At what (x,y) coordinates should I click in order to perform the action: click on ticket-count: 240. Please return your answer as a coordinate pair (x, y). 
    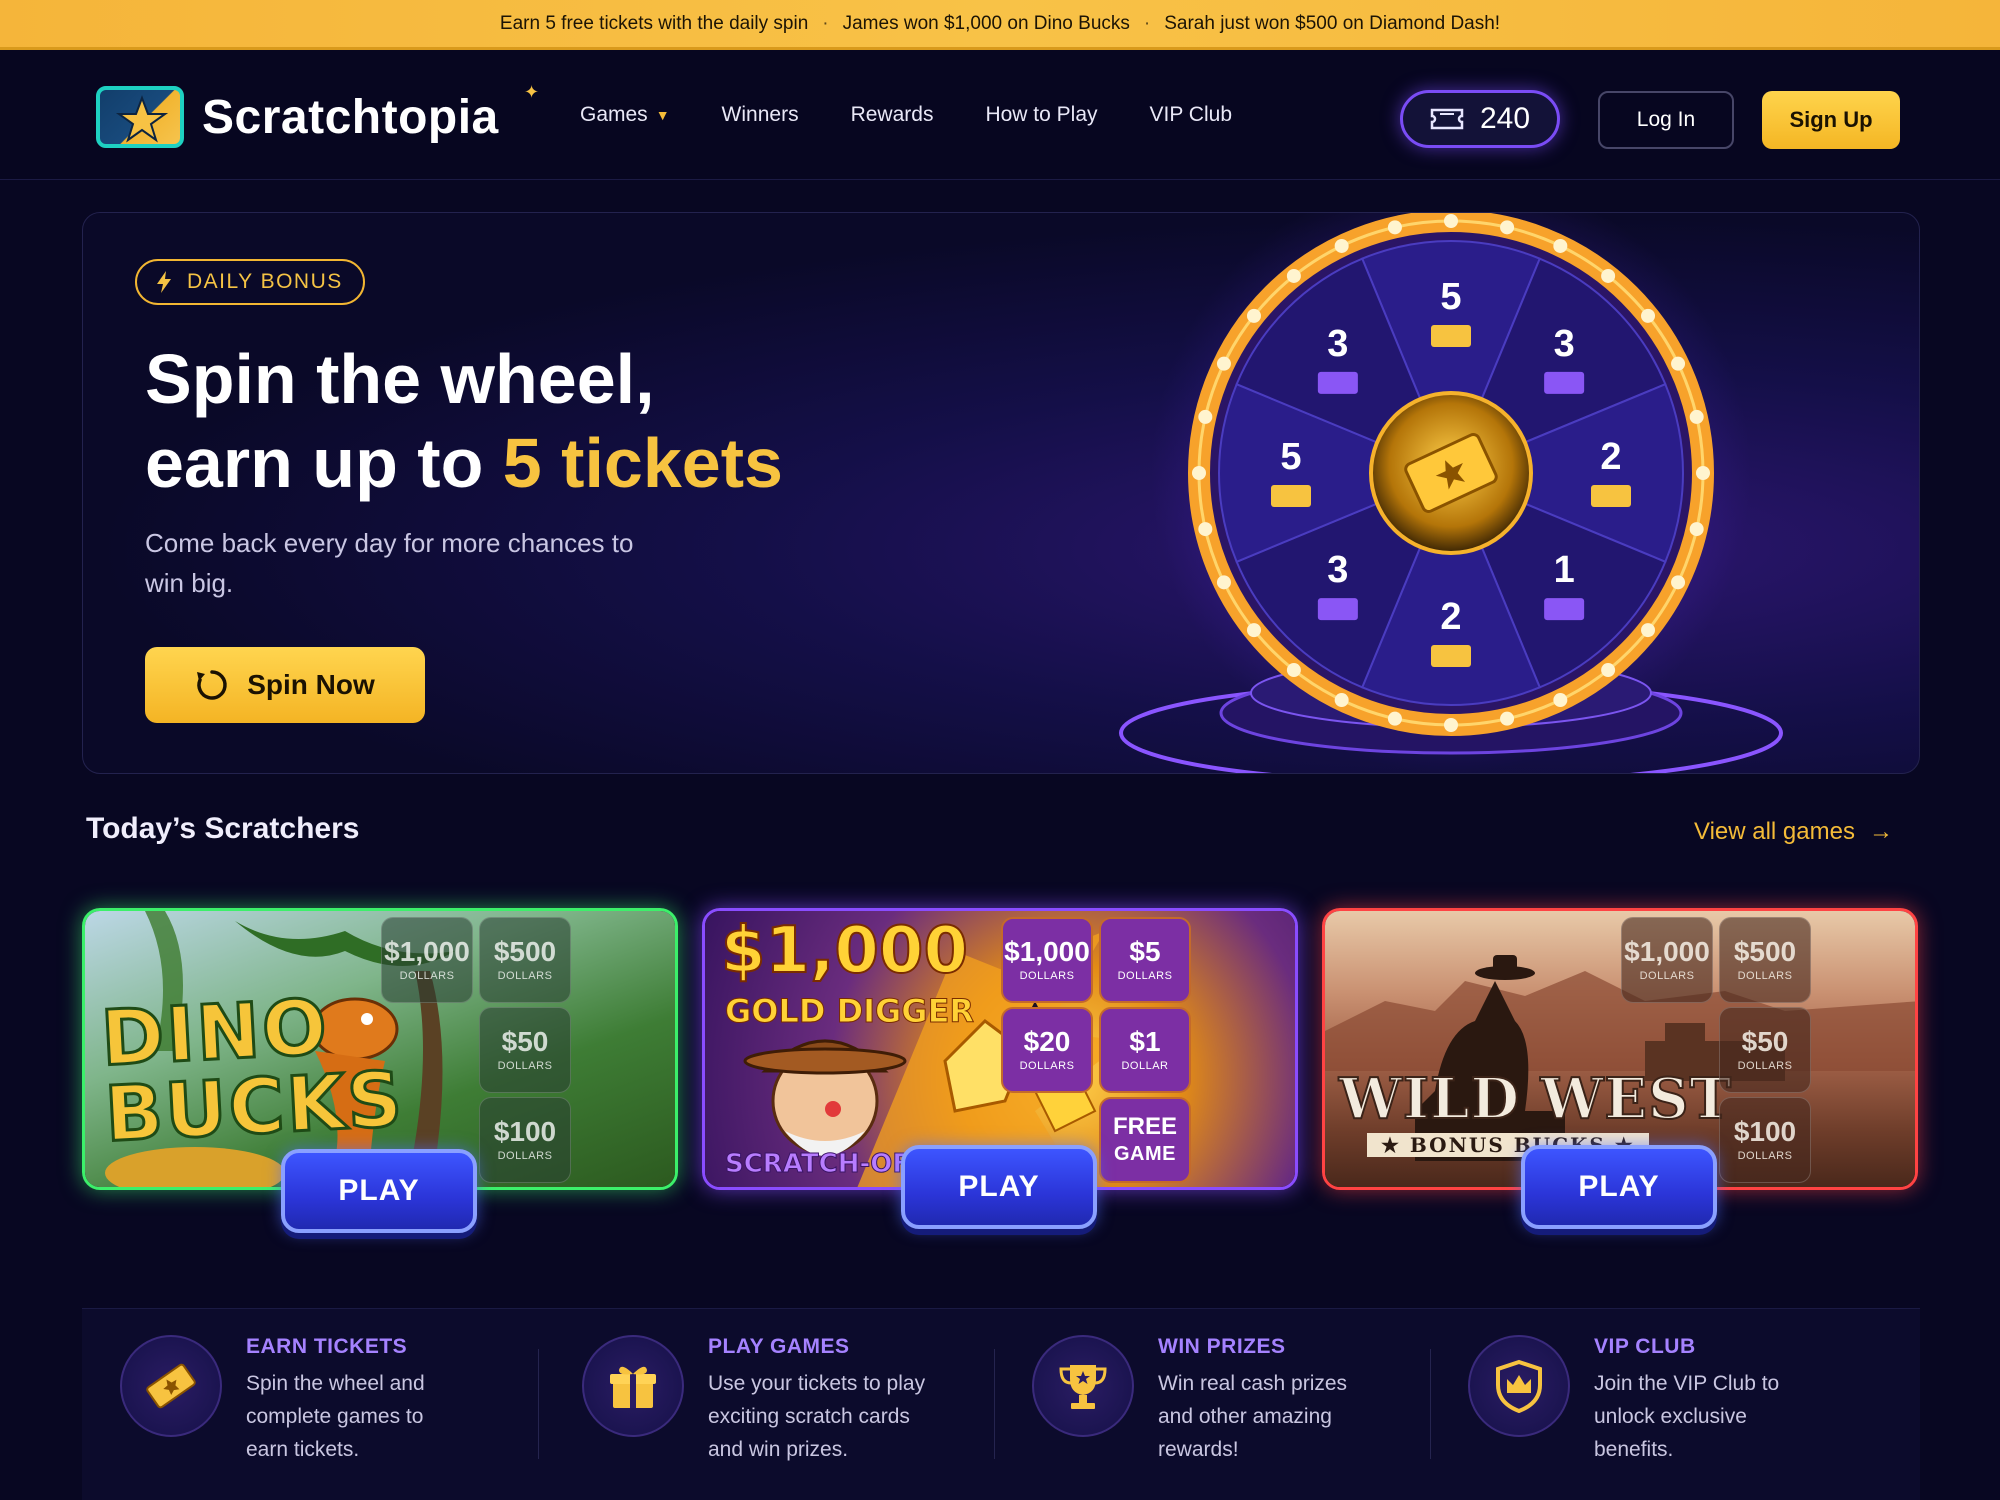
    Looking at the image, I should click on (1505, 118).